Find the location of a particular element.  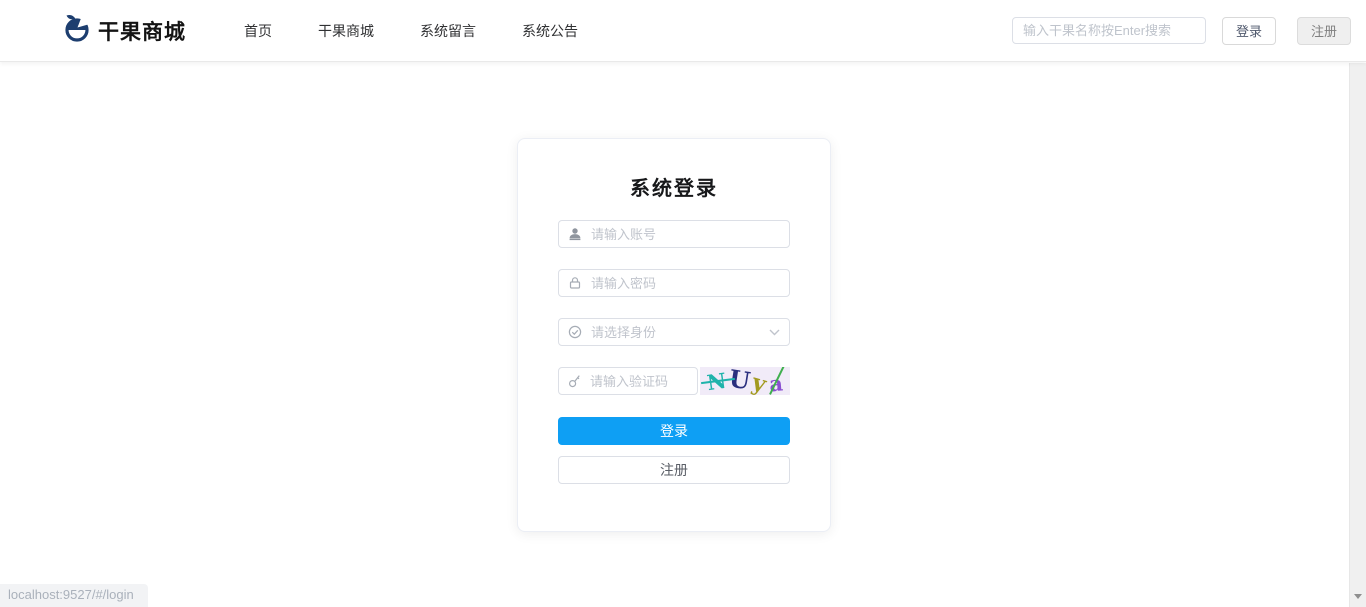

login-submit-button: 登录 is located at coordinates (674, 431).